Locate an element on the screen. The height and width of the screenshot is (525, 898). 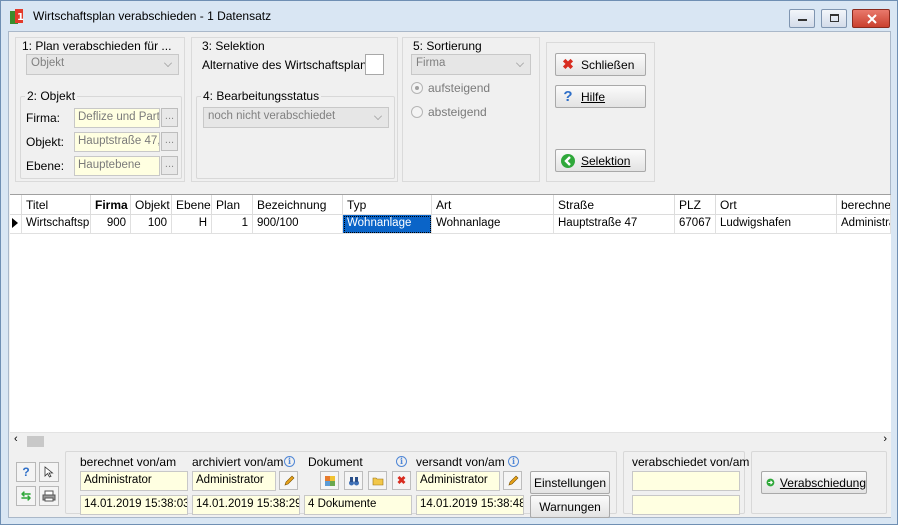
archiviert-user-field: Administrator is located at coordinates (234, 481).